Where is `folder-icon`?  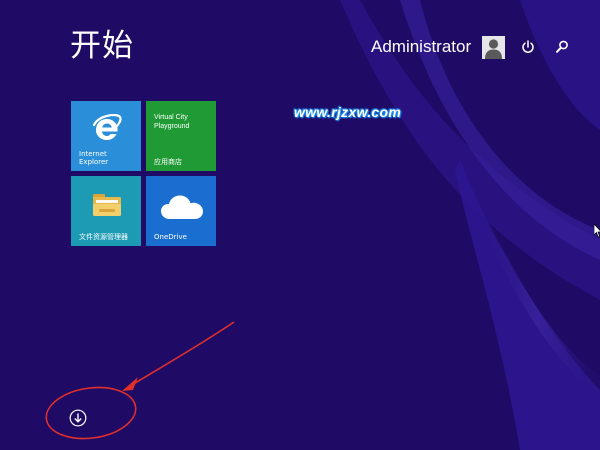
folder-icon is located at coordinates (107, 205).